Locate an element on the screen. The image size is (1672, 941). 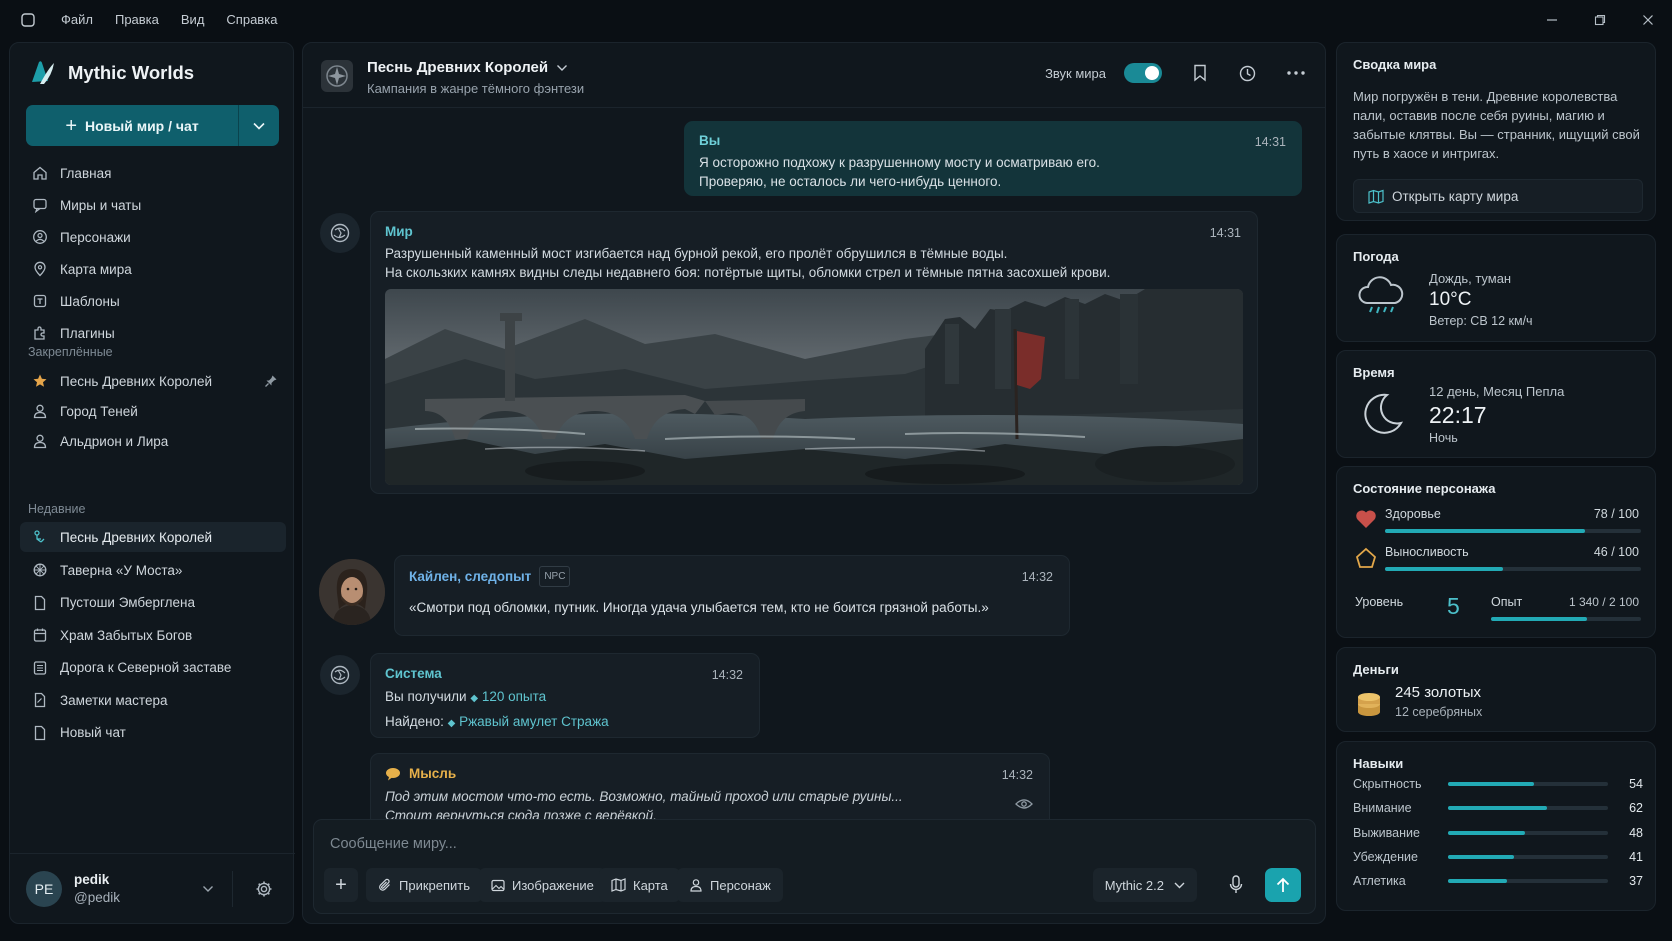
message-author: Система is located at coordinates (413, 673).